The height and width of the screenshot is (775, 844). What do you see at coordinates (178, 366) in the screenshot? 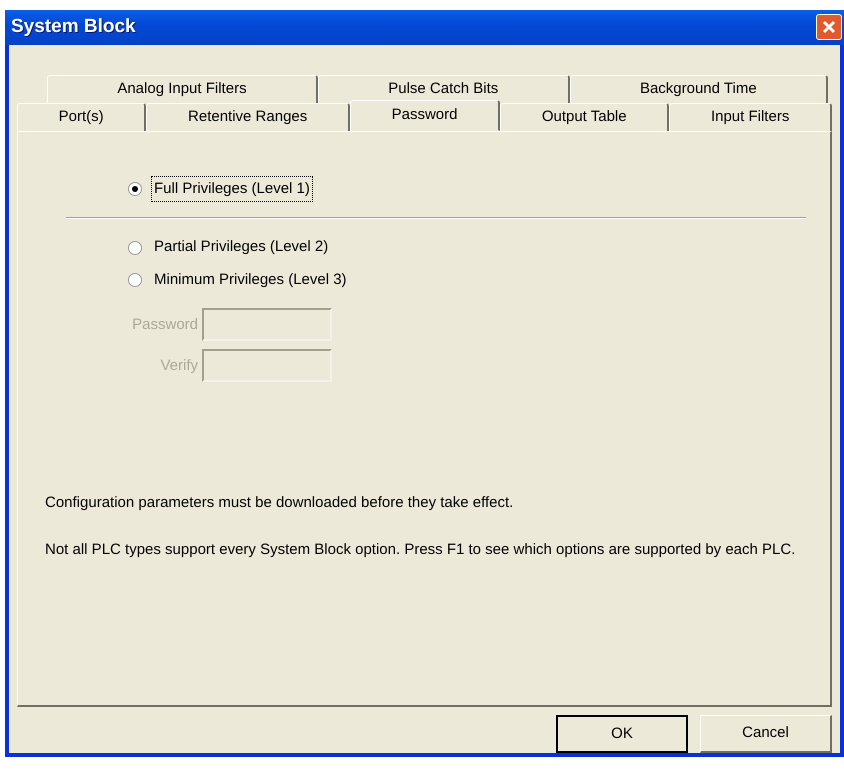
I see `field-label: Verify` at bounding box center [178, 366].